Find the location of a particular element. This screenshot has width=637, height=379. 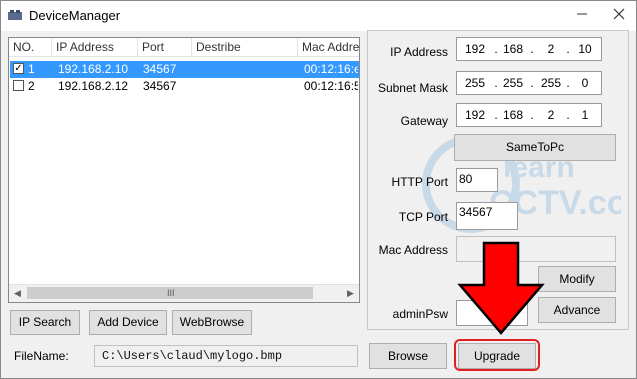

column-header-ip: IP Address is located at coordinates (95, 47).